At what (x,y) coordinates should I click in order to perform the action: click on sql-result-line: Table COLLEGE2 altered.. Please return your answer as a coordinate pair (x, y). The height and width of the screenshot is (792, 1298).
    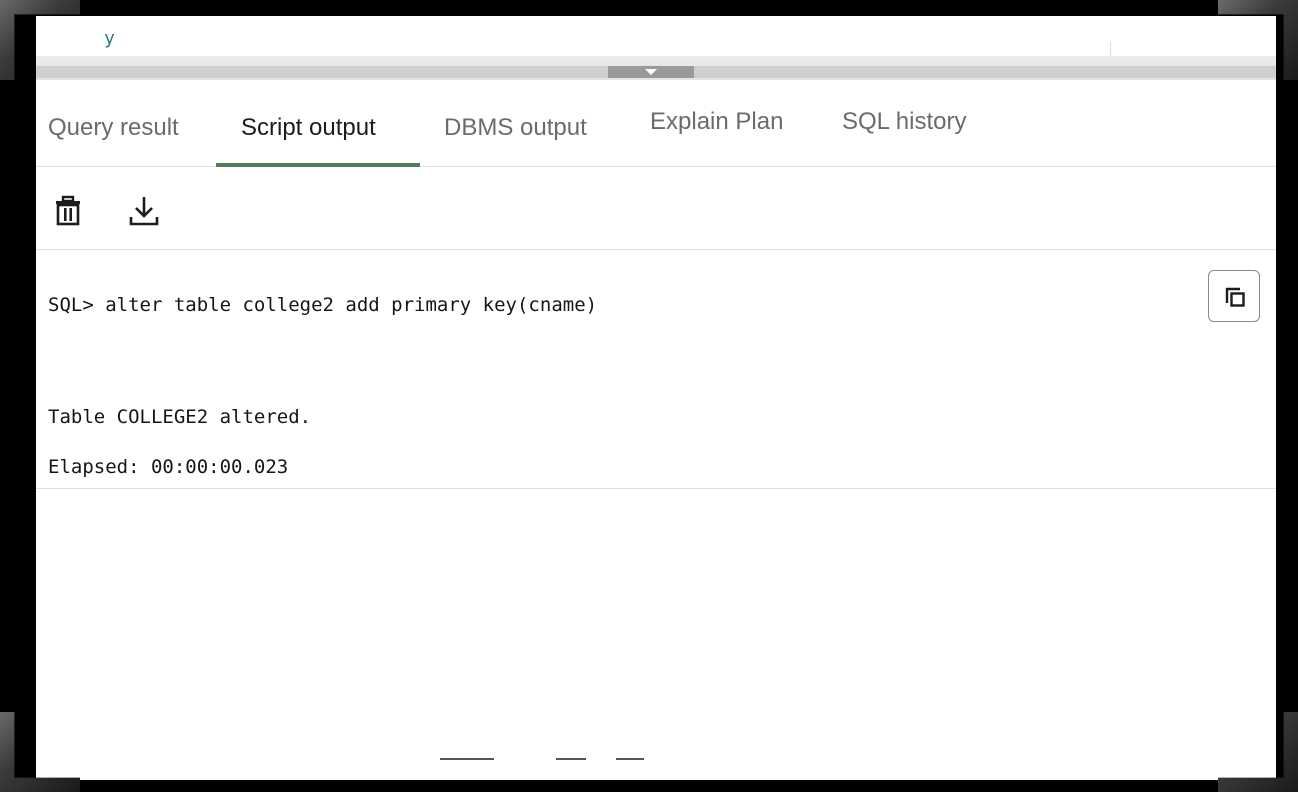
    Looking at the image, I should click on (180, 417).